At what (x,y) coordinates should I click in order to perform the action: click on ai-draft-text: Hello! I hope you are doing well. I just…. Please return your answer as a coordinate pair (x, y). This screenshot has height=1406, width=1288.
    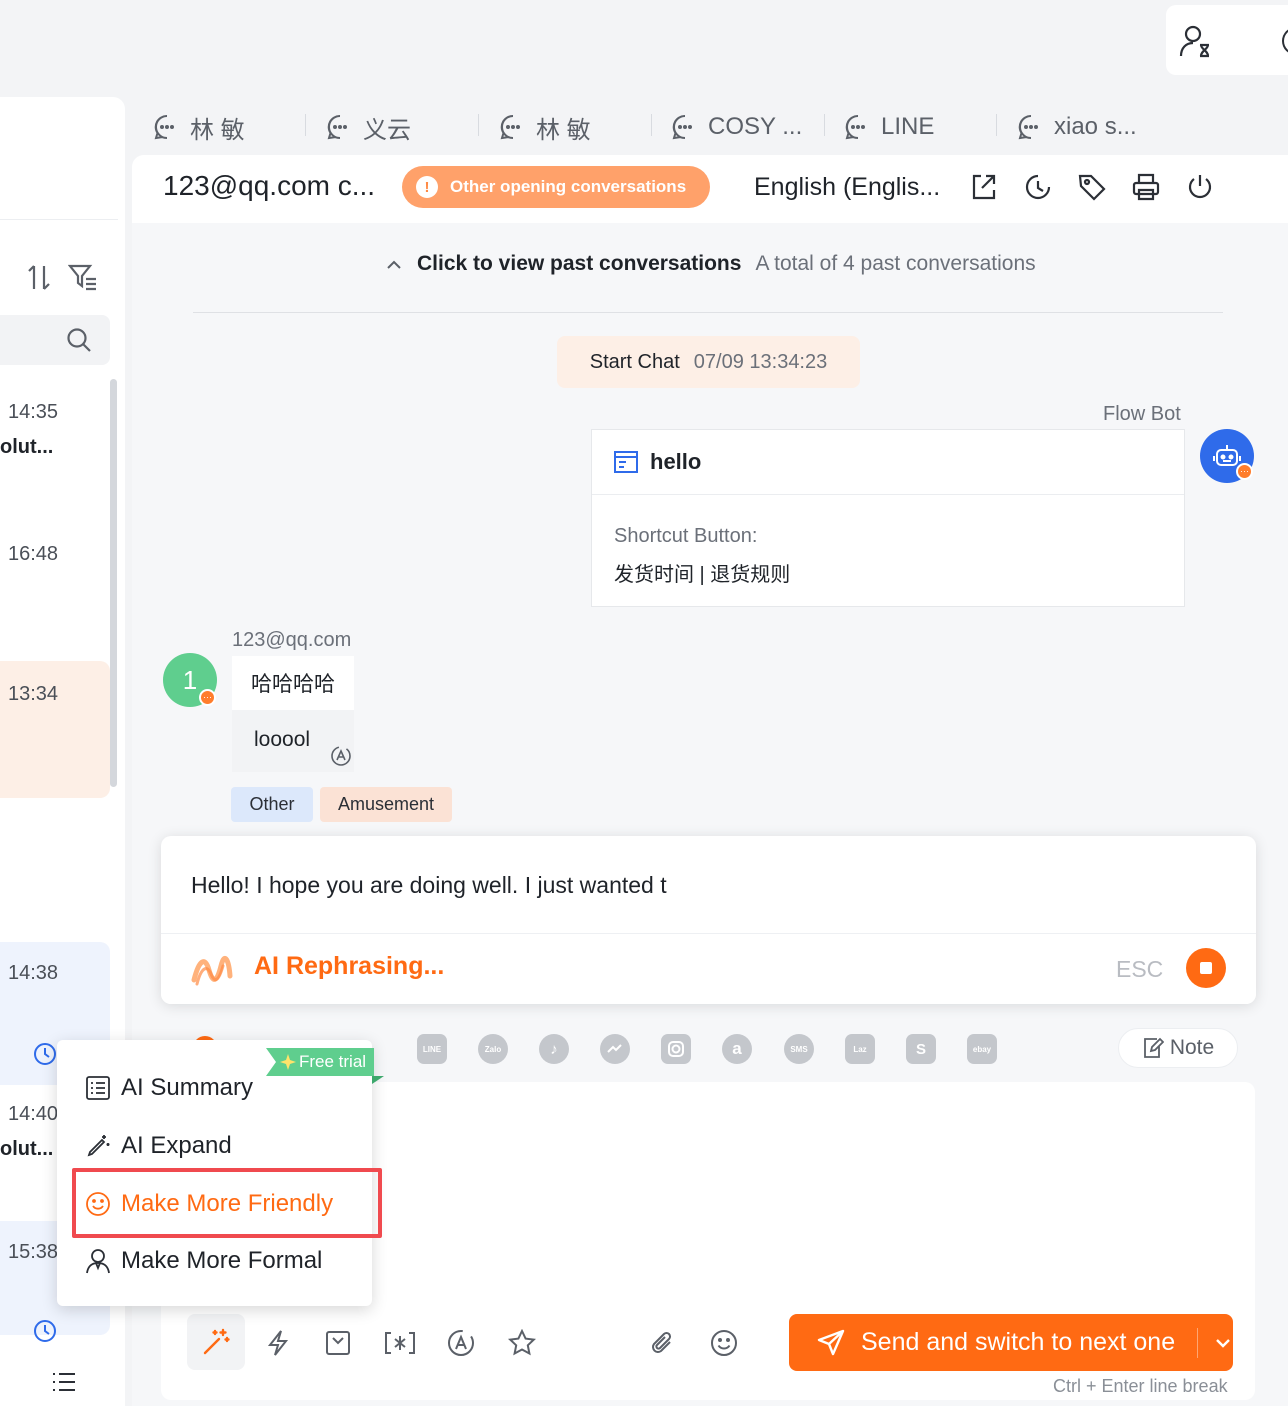
    Looking at the image, I should click on (429, 885).